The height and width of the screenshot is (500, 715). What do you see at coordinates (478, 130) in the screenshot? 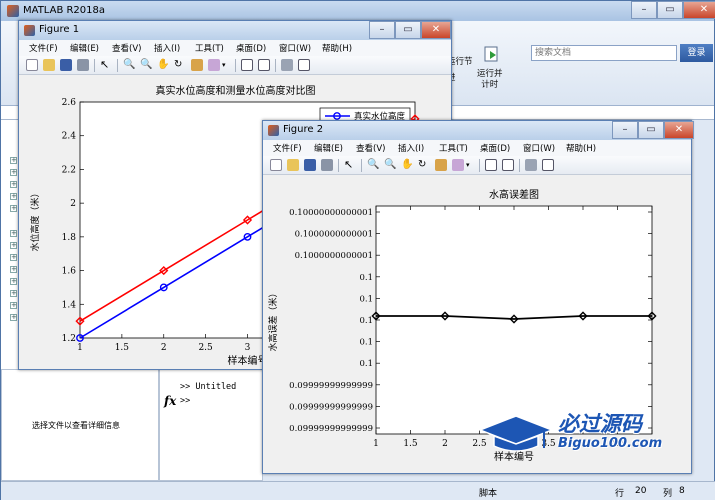
I see `figure-2-titlebar: Figure 2 – ▭ ✕` at bounding box center [478, 130].